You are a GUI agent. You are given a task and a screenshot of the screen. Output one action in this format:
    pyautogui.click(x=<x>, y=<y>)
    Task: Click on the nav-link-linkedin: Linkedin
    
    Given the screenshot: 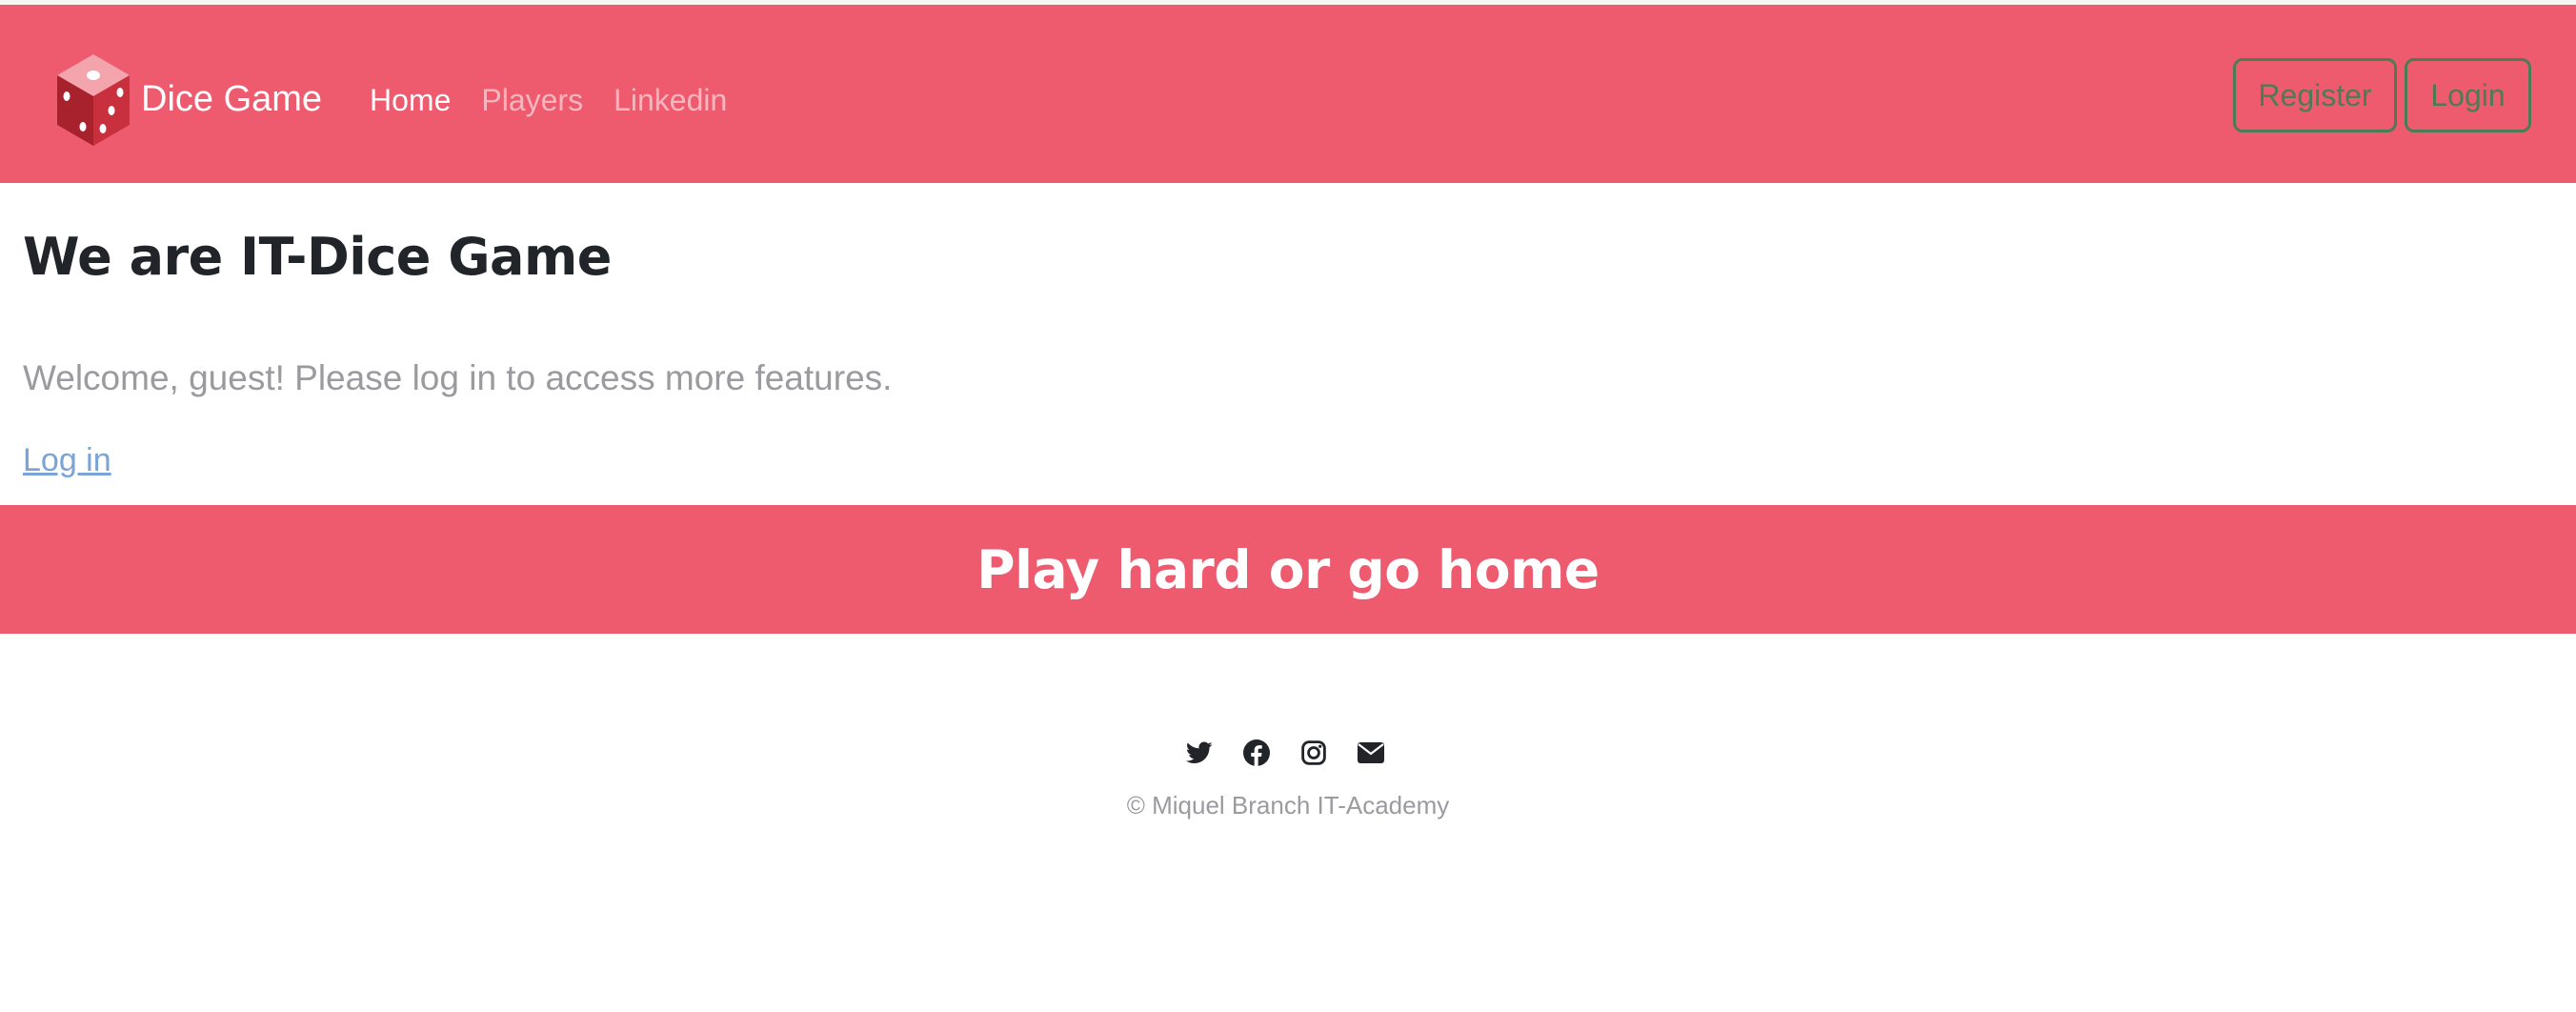 What is the action you would take?
    pyautogui.click(x=670, y=100)
    